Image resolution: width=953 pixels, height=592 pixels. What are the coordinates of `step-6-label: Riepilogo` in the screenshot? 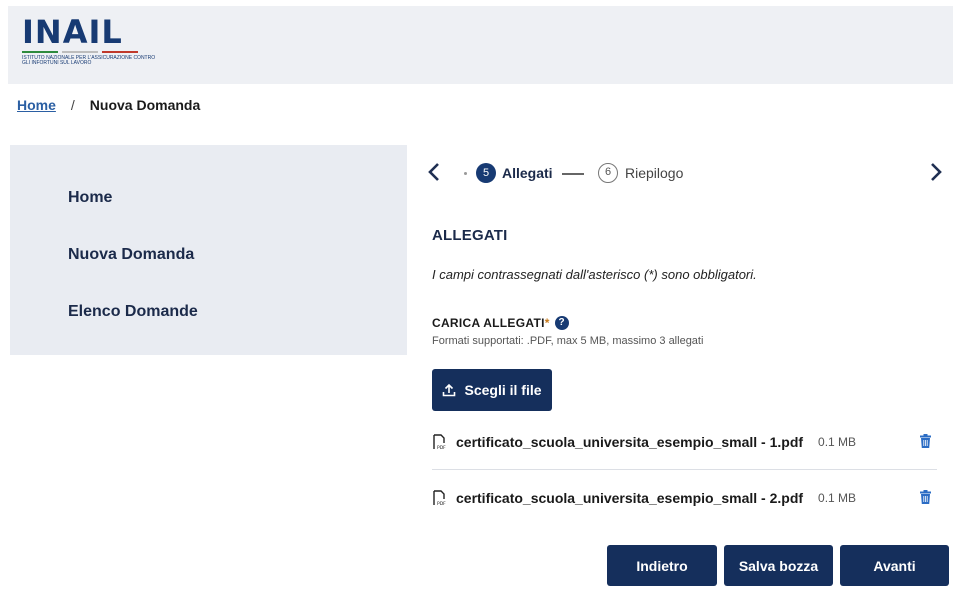 It's located at (654, 173).